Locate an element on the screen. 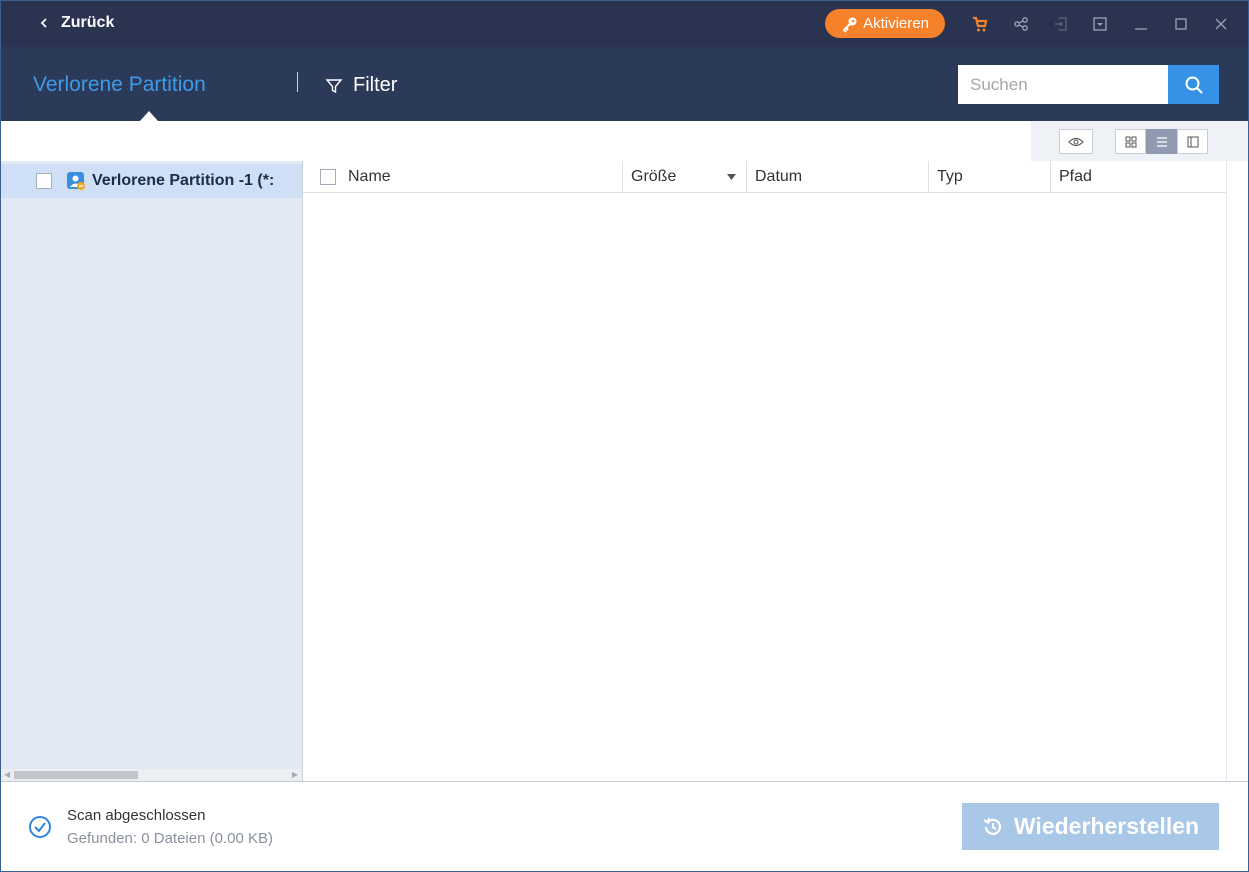 The height and width of the screenshot is (872, 1249). activate-button: Aktivieren is located at coordinates (885, 23).